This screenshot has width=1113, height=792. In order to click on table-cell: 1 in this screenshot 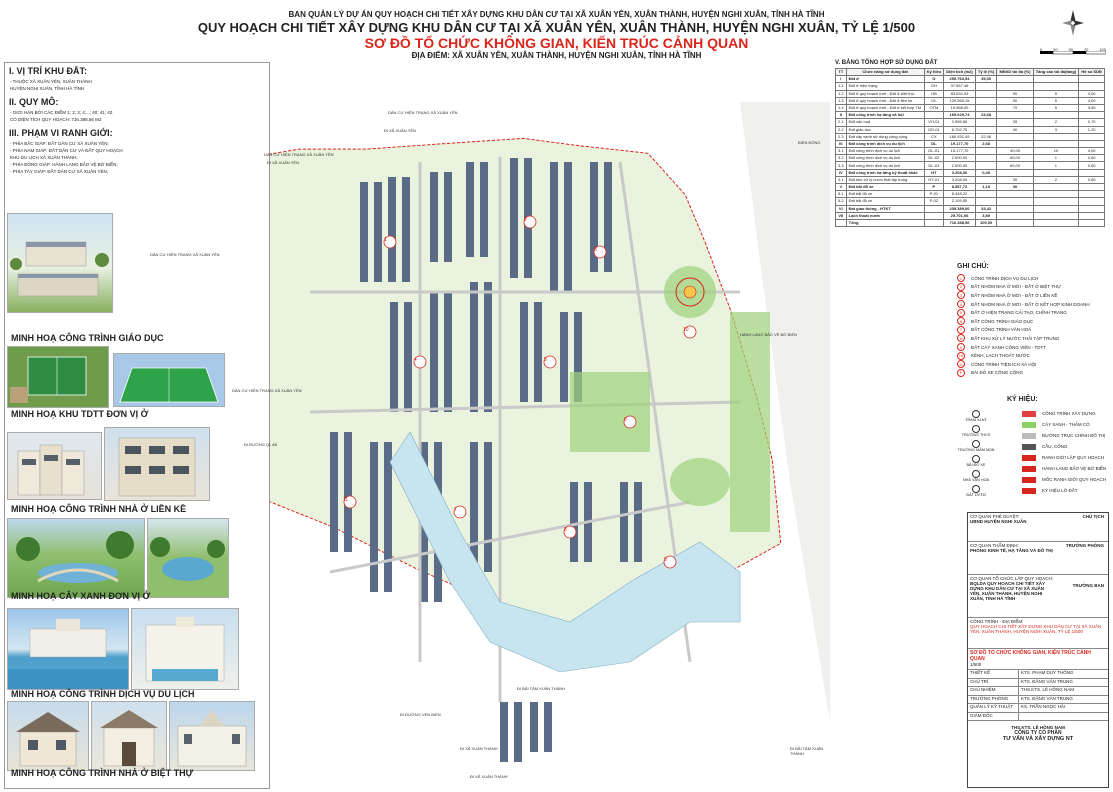, I will do `click(1056, 158)`.